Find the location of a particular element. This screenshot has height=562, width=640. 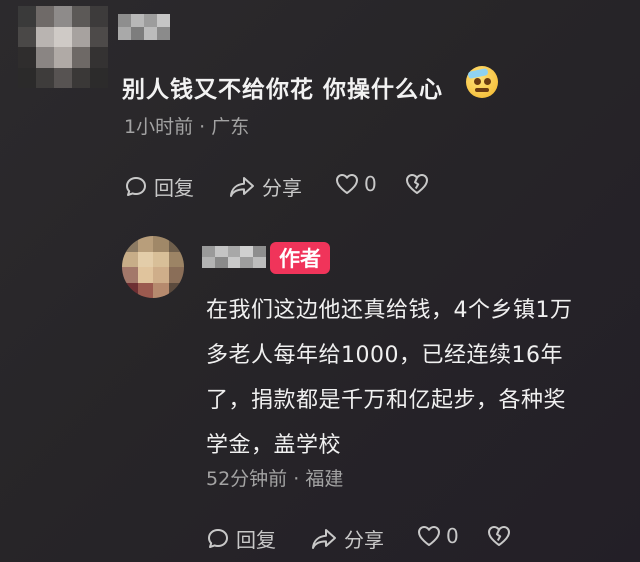

commenter-name is located at coordinates (144, 27).